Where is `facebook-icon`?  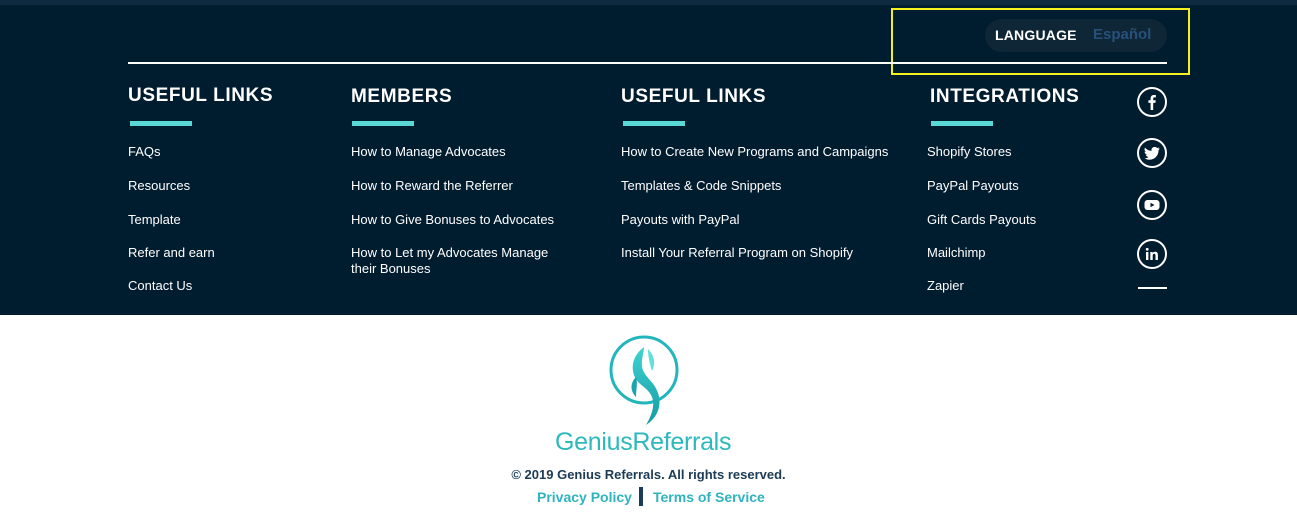
facebook-icon is located at coordinates (1152, 102).